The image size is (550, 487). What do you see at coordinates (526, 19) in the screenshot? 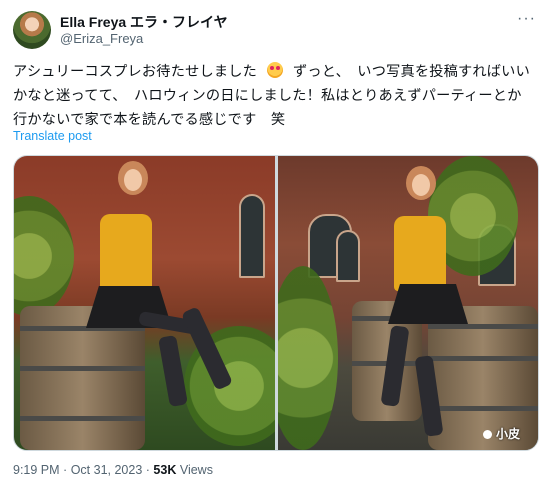
I see `more-options-icon: ···` at bounding box center [526, 19].